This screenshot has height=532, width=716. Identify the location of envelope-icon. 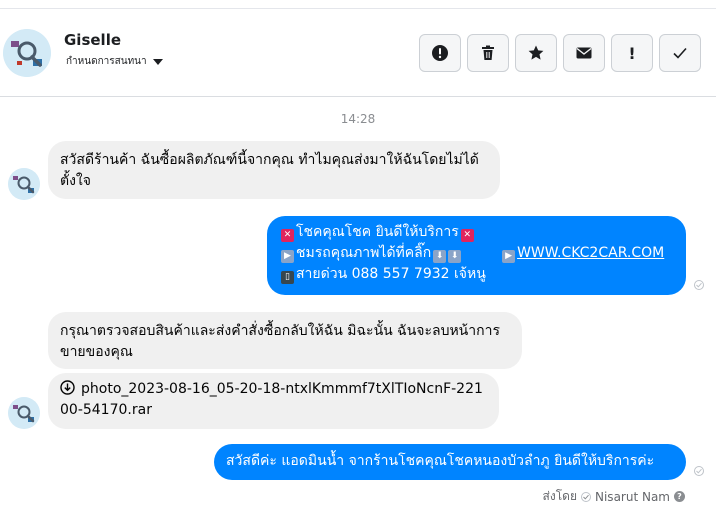
(584, 53).